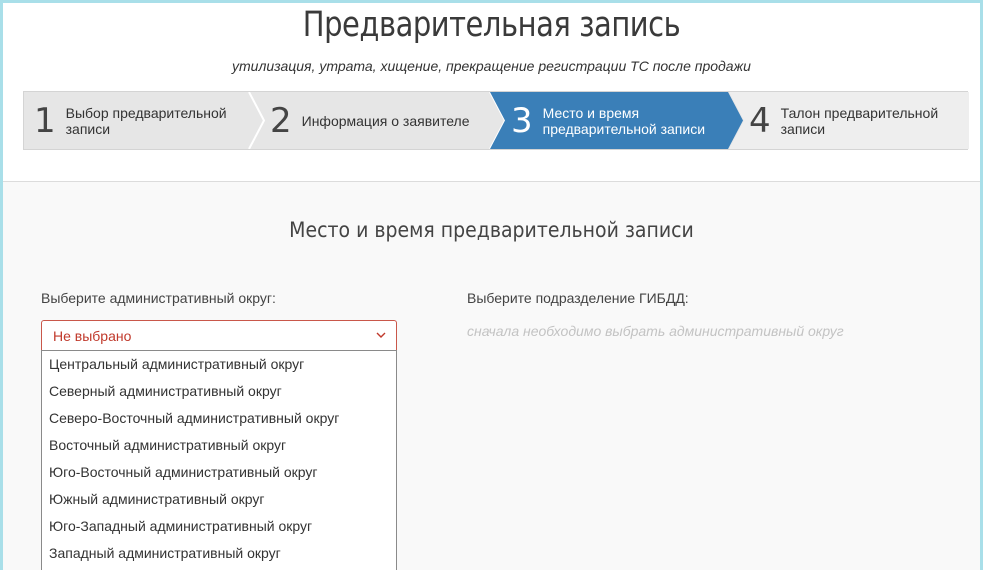  I want to click on district-option: Юго-Западный административный округ, so click(219, 526).